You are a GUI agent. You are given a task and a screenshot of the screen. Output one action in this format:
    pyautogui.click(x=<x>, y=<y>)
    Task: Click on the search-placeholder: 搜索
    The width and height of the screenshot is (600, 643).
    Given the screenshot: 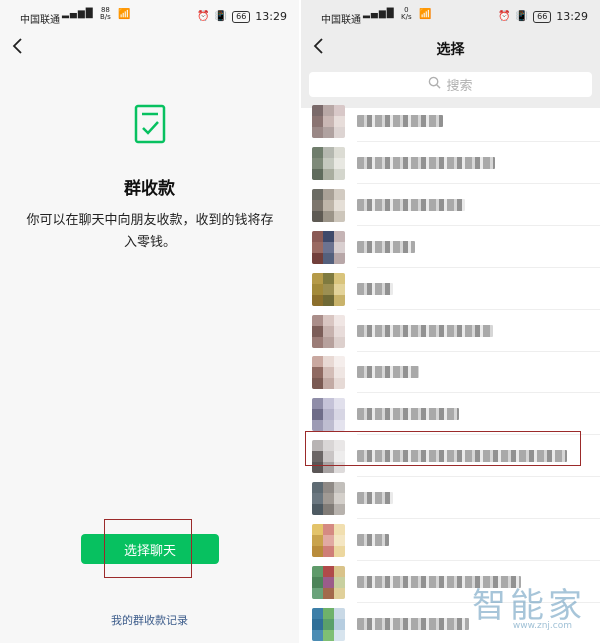 What is the action you would take?
    pyautogui.click(x=459, y=86)
    